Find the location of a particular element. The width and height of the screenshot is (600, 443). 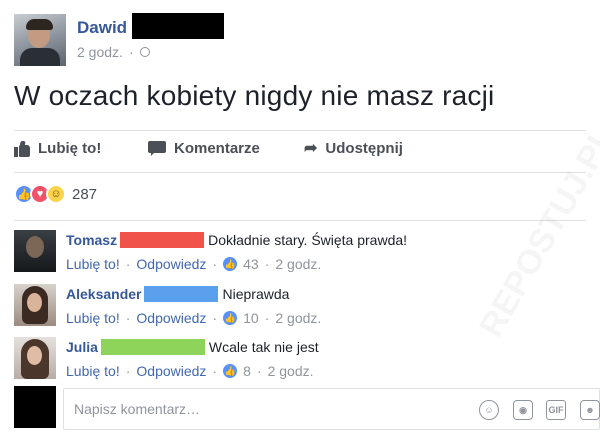

comment-button: Komentarze is located at coordinates (204, 148).